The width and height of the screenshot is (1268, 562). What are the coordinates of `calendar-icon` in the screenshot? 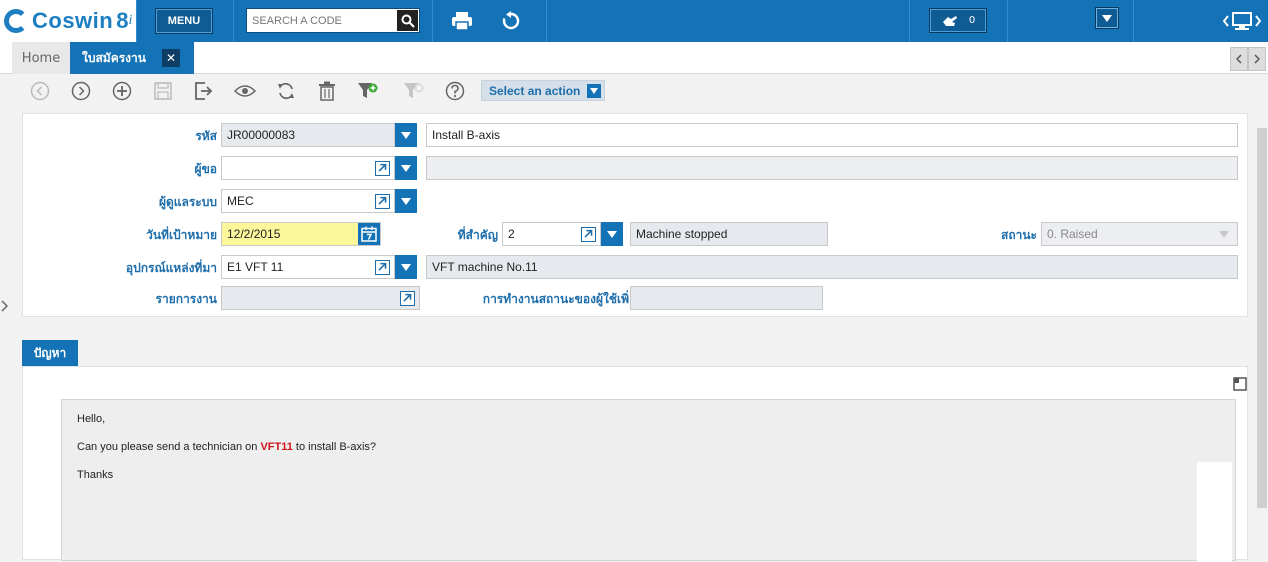 It's located at (369, 234).